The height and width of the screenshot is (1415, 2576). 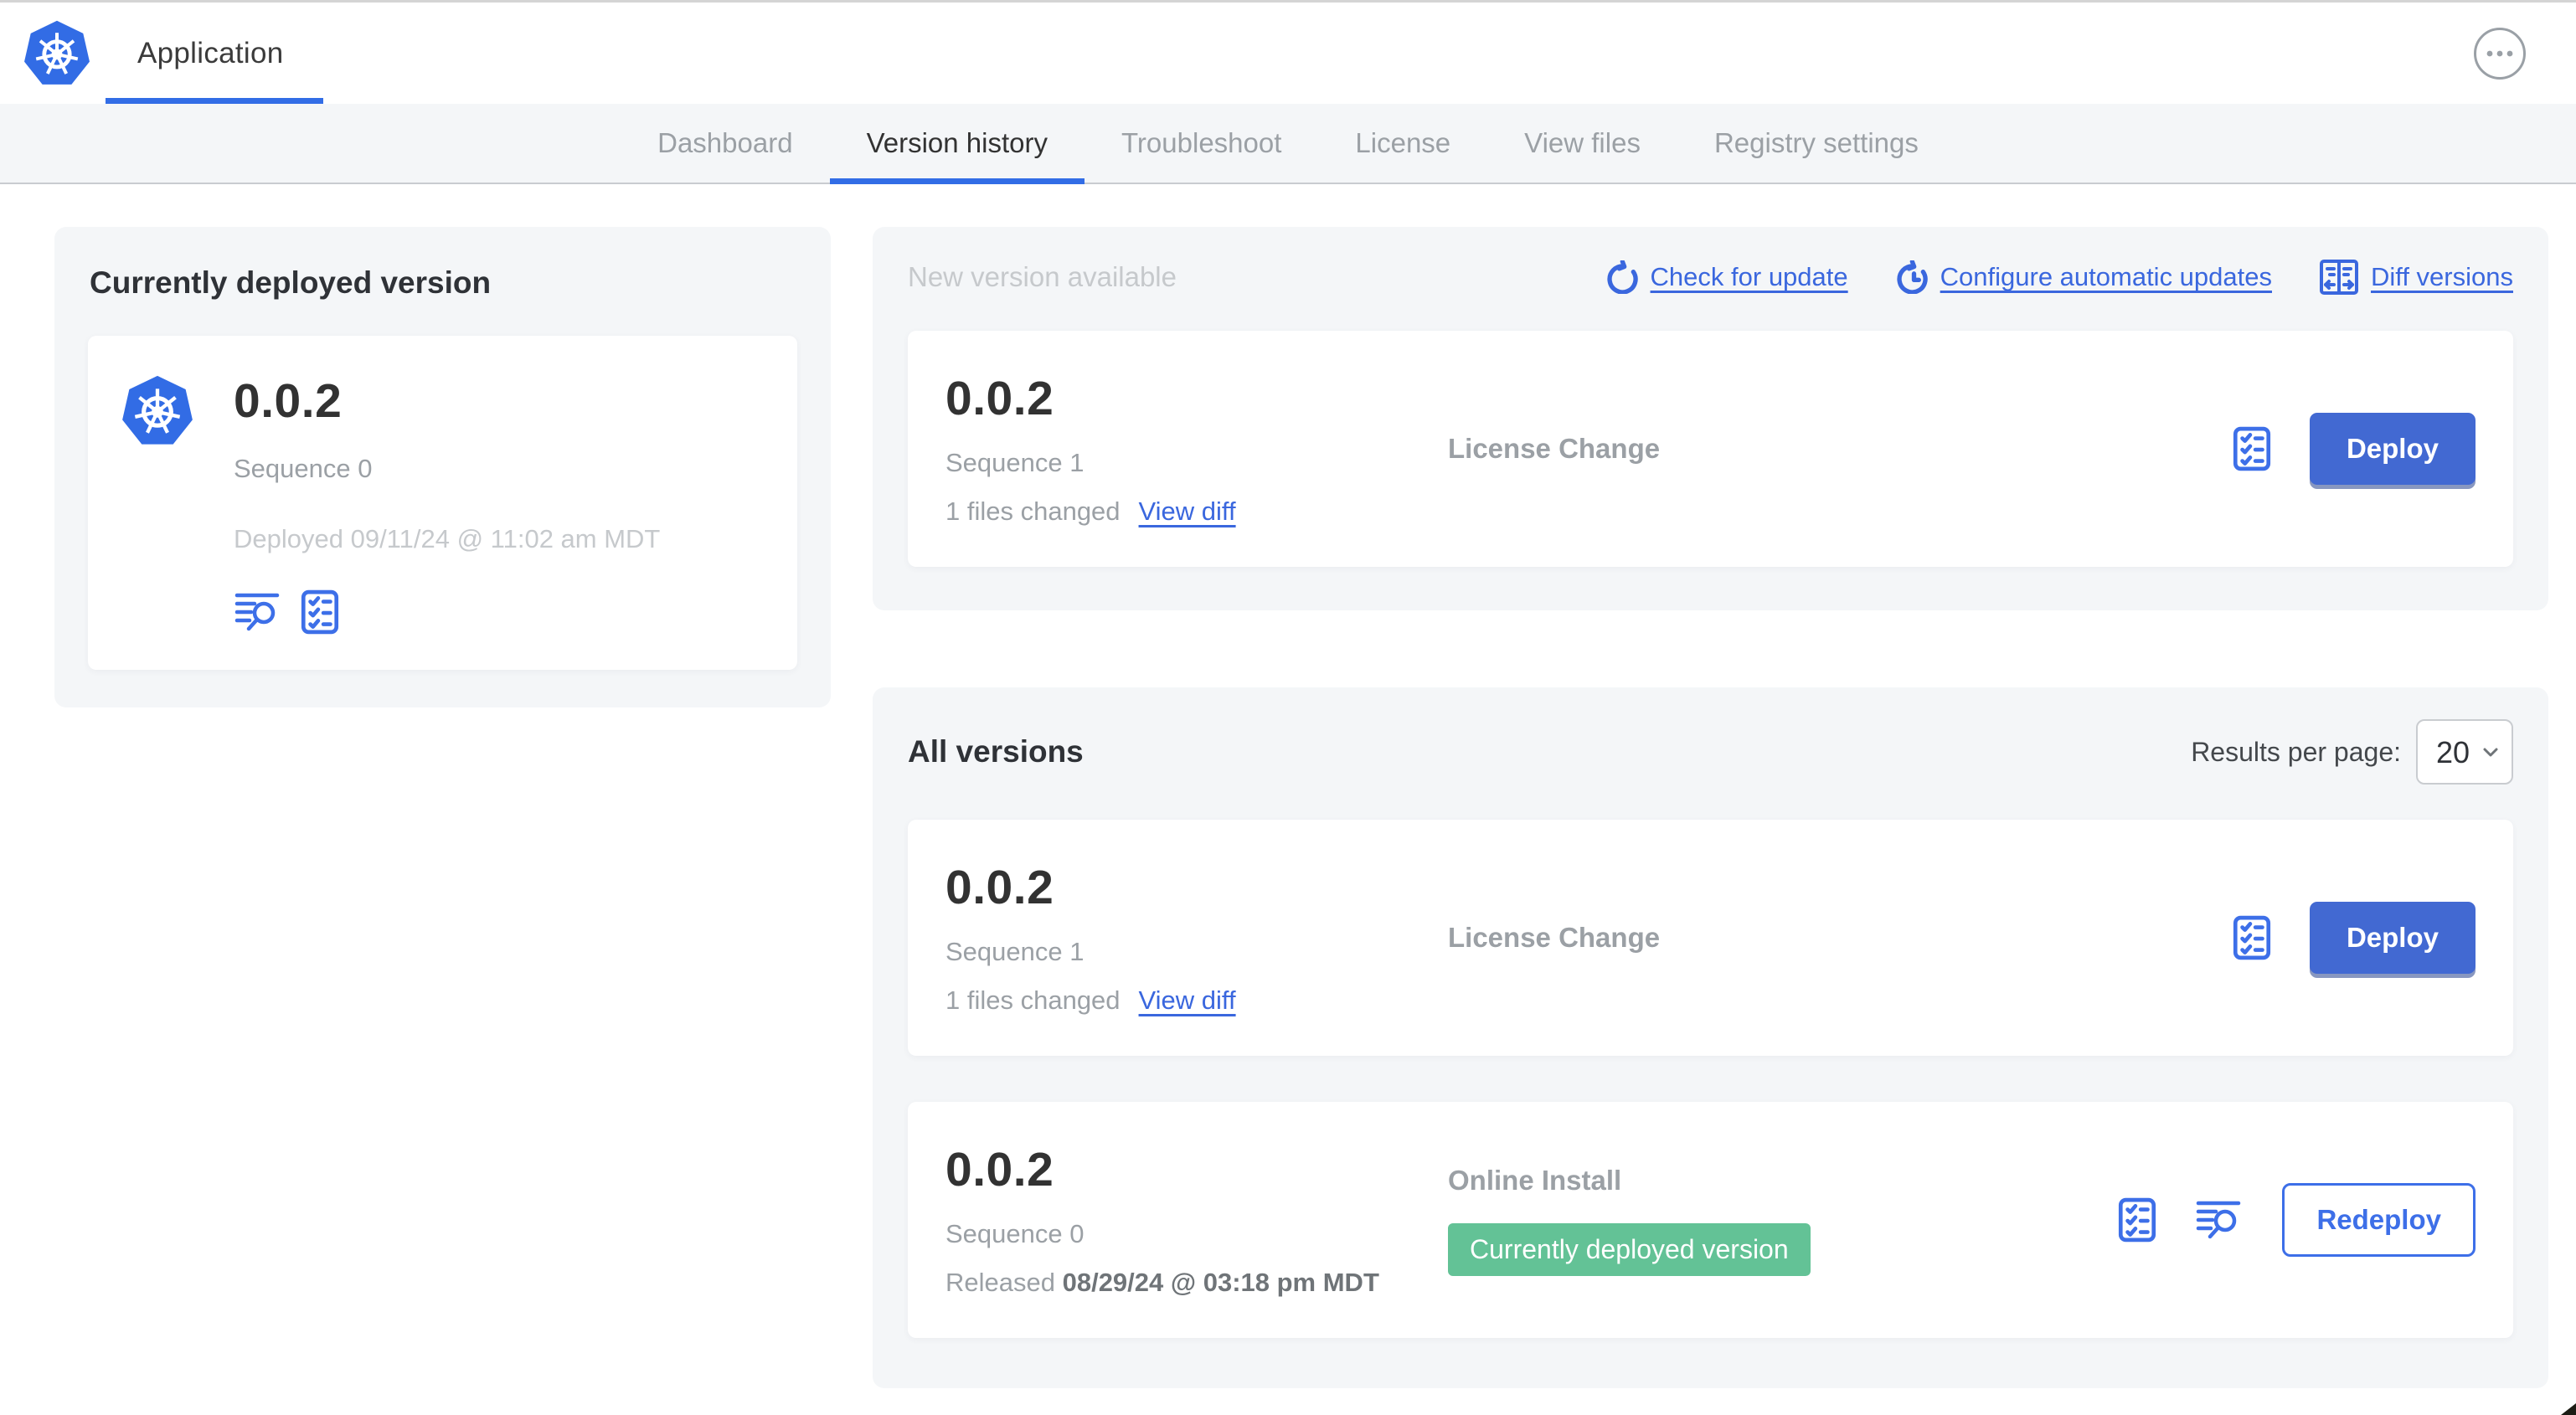 I want to click on tab-view-files-label: View files, so click(x=1582, y=142).